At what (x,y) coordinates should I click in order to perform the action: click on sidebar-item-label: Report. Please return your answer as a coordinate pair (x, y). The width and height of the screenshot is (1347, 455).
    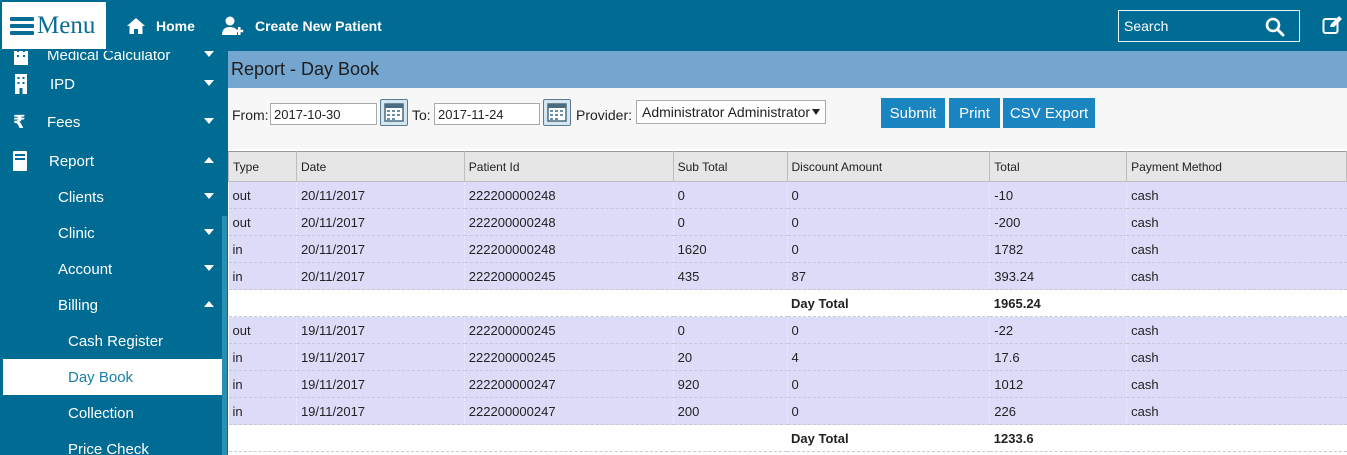
    Looking at the image, I should click on (72, 161).